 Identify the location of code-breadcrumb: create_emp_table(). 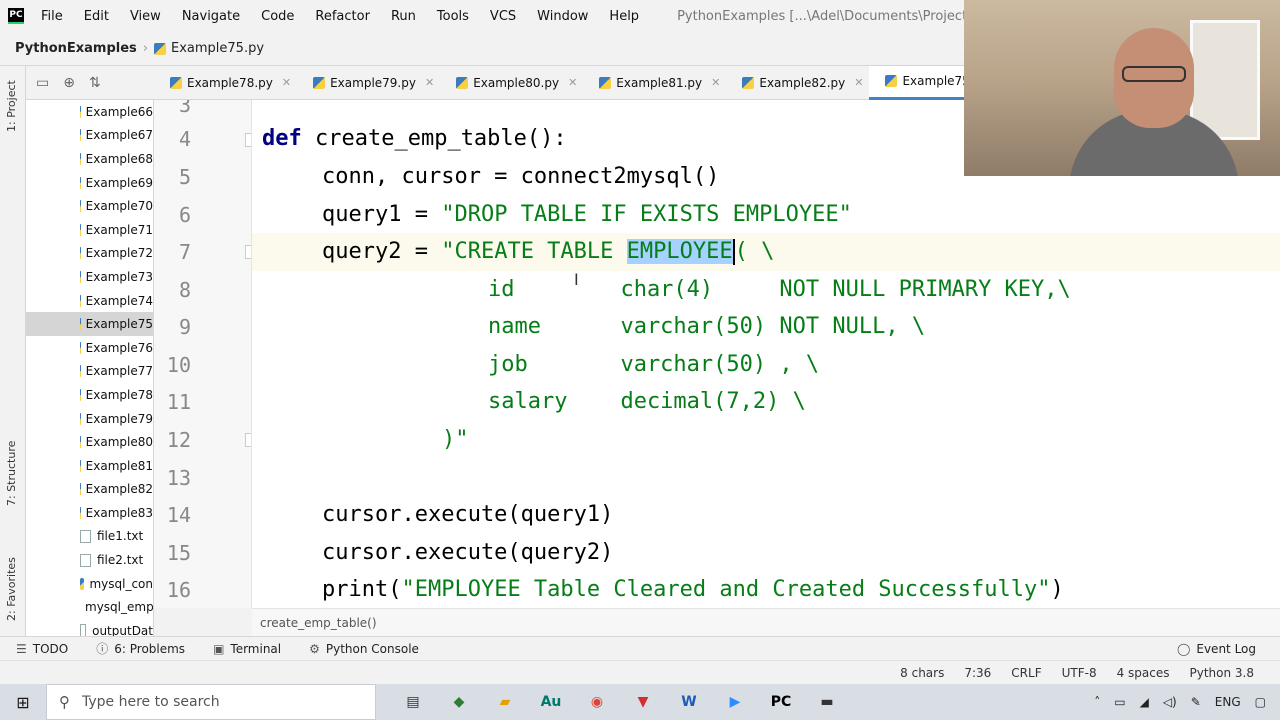
(766, 622).